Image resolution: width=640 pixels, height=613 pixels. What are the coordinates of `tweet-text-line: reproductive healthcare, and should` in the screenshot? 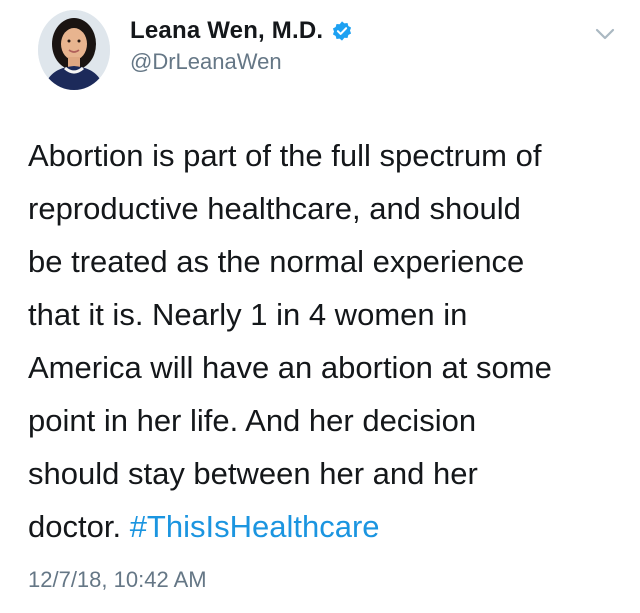 It's located at (274, 208).